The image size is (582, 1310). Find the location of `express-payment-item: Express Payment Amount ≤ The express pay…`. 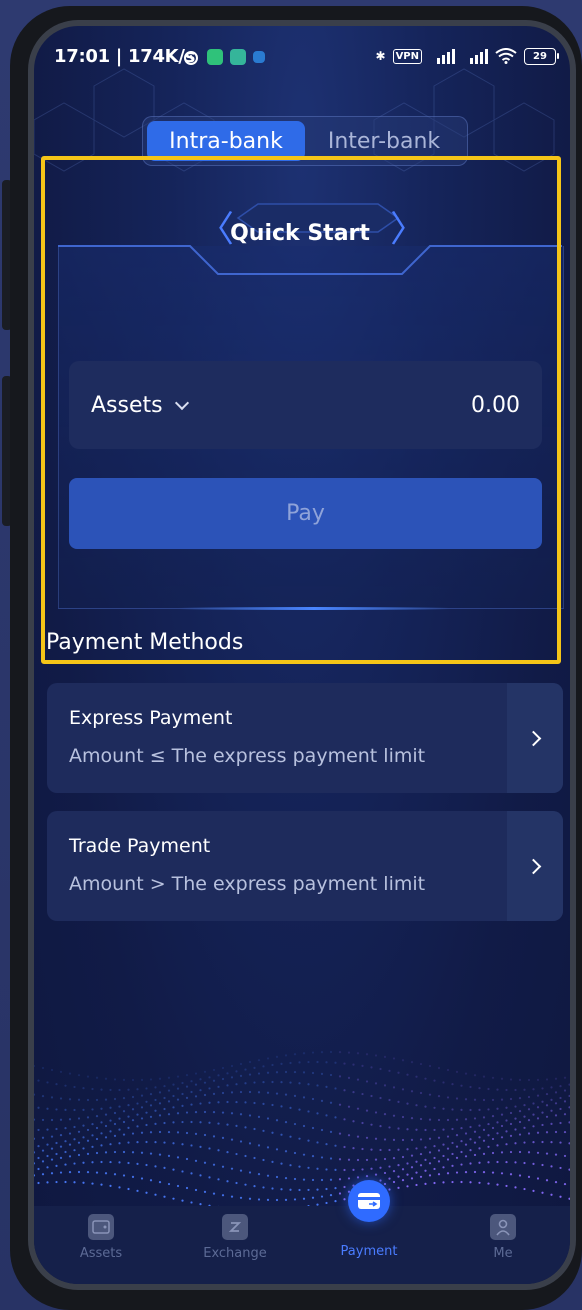

express-payment-item: Express Payment Amount ≤ The express pay… is located at coordinates (305, 738).